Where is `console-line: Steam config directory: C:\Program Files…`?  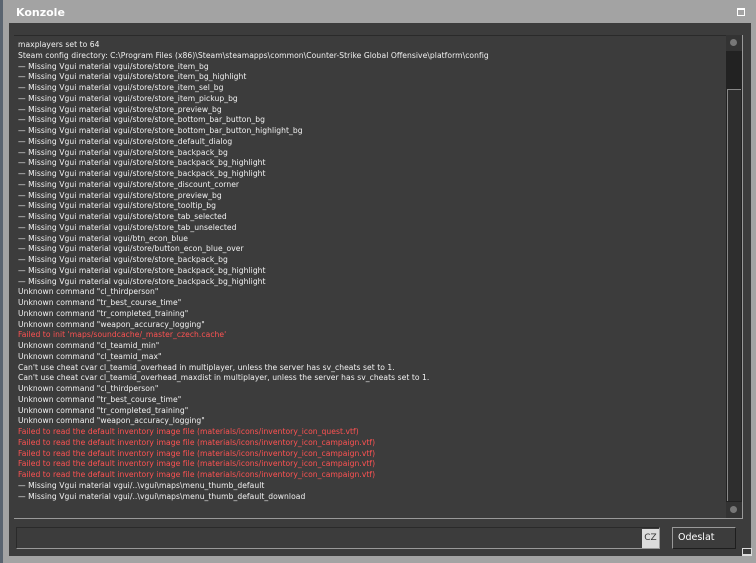
console-line: Steam config directory: C:\Program Files… is located at coordinates (253, 55).